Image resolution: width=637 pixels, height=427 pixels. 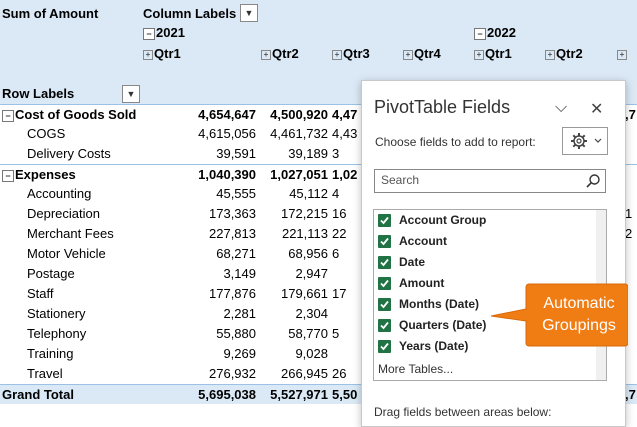 I want to click on chevron-down-icon: ⌵, so click(x=561, y=108).